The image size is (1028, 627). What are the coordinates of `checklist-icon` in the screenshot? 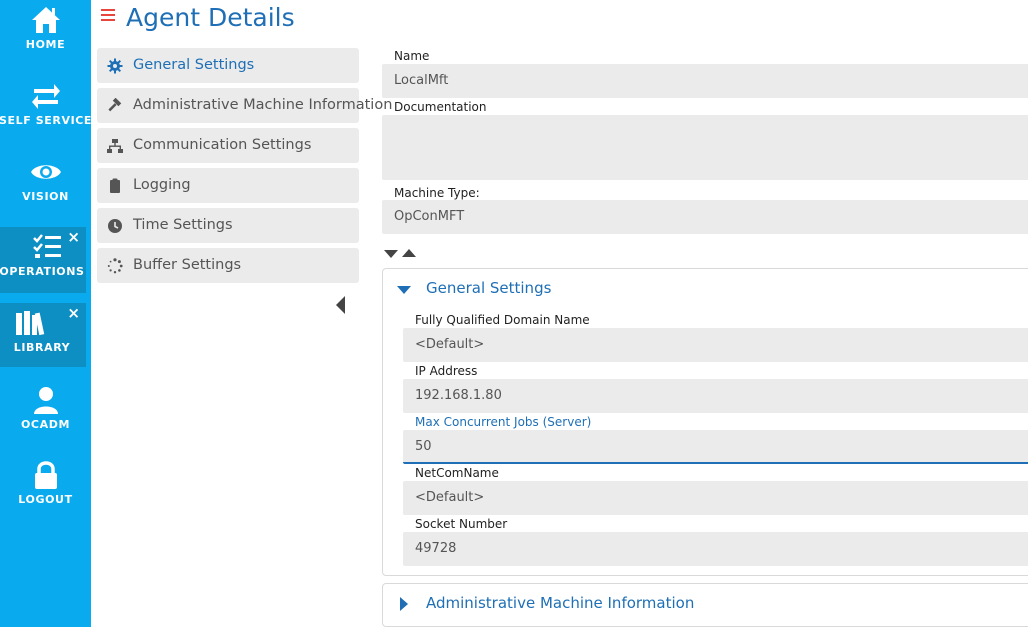 It's located at (47, 247).